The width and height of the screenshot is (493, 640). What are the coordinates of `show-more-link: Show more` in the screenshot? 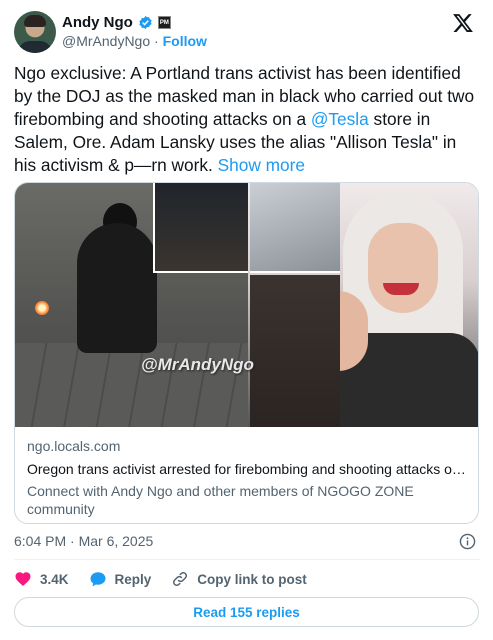 It's located at (261, 165).